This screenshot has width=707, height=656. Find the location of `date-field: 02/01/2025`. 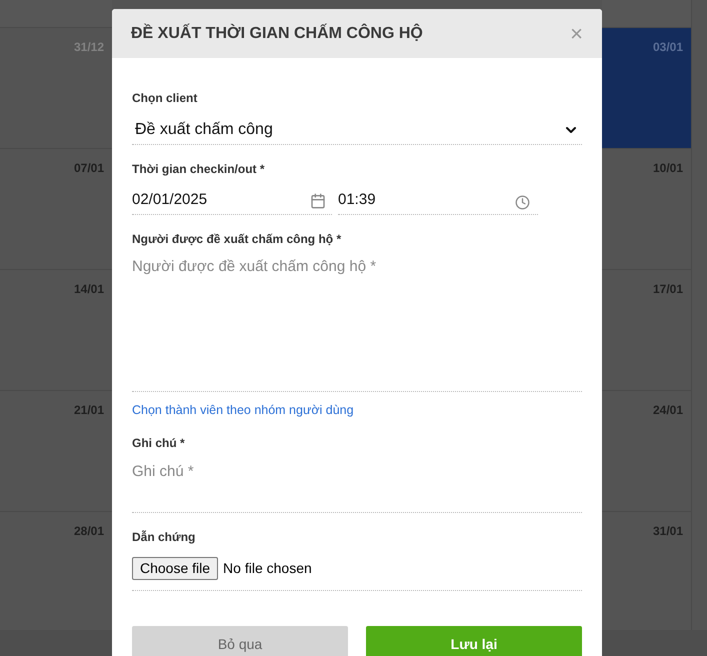

date-field: 02/01/2025 is located at coordinates (232, 201).